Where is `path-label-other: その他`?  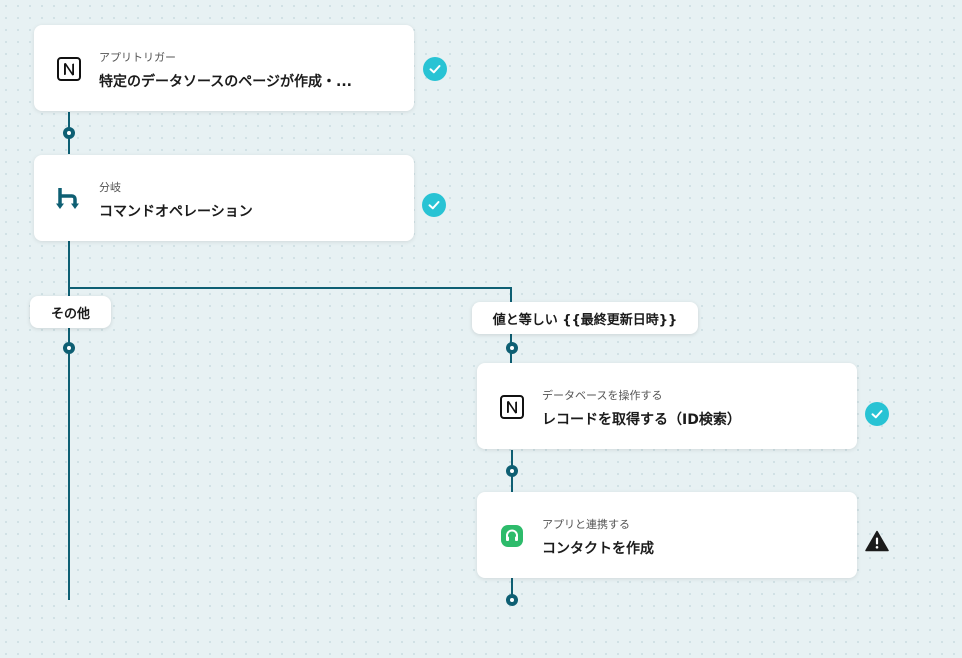 path-label-other: その他 is located at coordinates (70, 312).